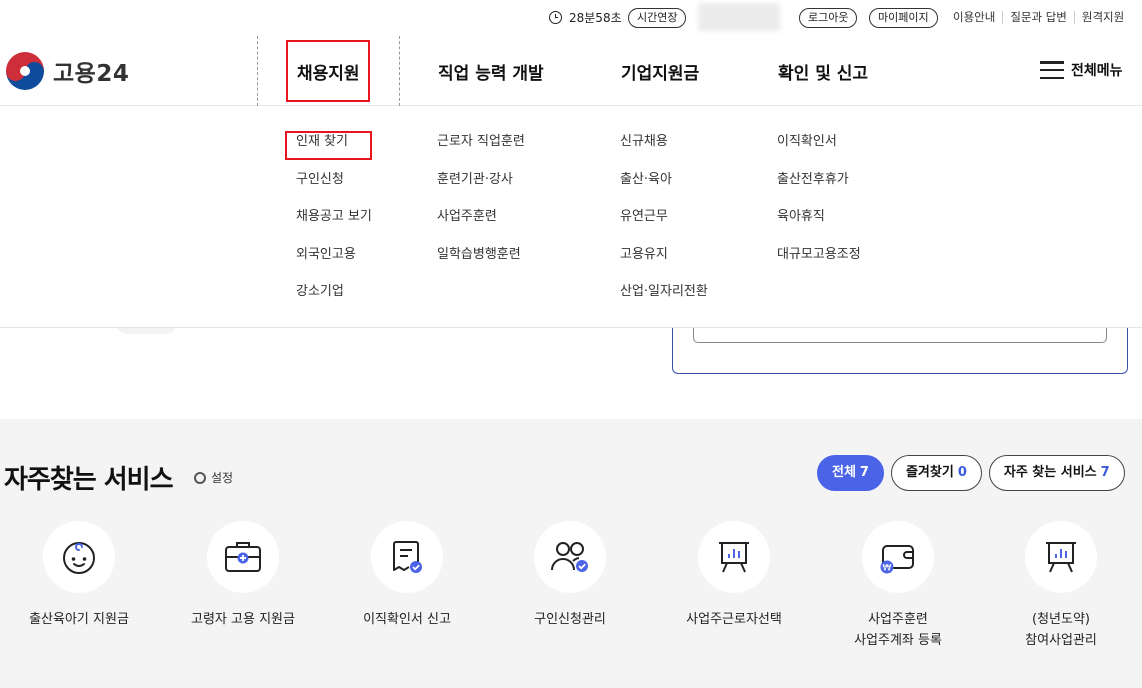 The width and height of the screenshot is (1142, 688). What do you see at coordinates (898, 630) in the screenshot?
I see `service-label: 사업주훈련 사업주계좌 등록` at bounding box center [898, 630].